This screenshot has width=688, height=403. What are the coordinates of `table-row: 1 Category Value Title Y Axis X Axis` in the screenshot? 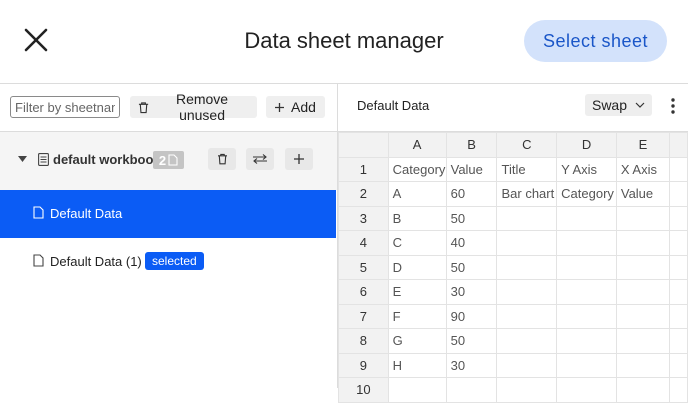 It's located at (513, 169).